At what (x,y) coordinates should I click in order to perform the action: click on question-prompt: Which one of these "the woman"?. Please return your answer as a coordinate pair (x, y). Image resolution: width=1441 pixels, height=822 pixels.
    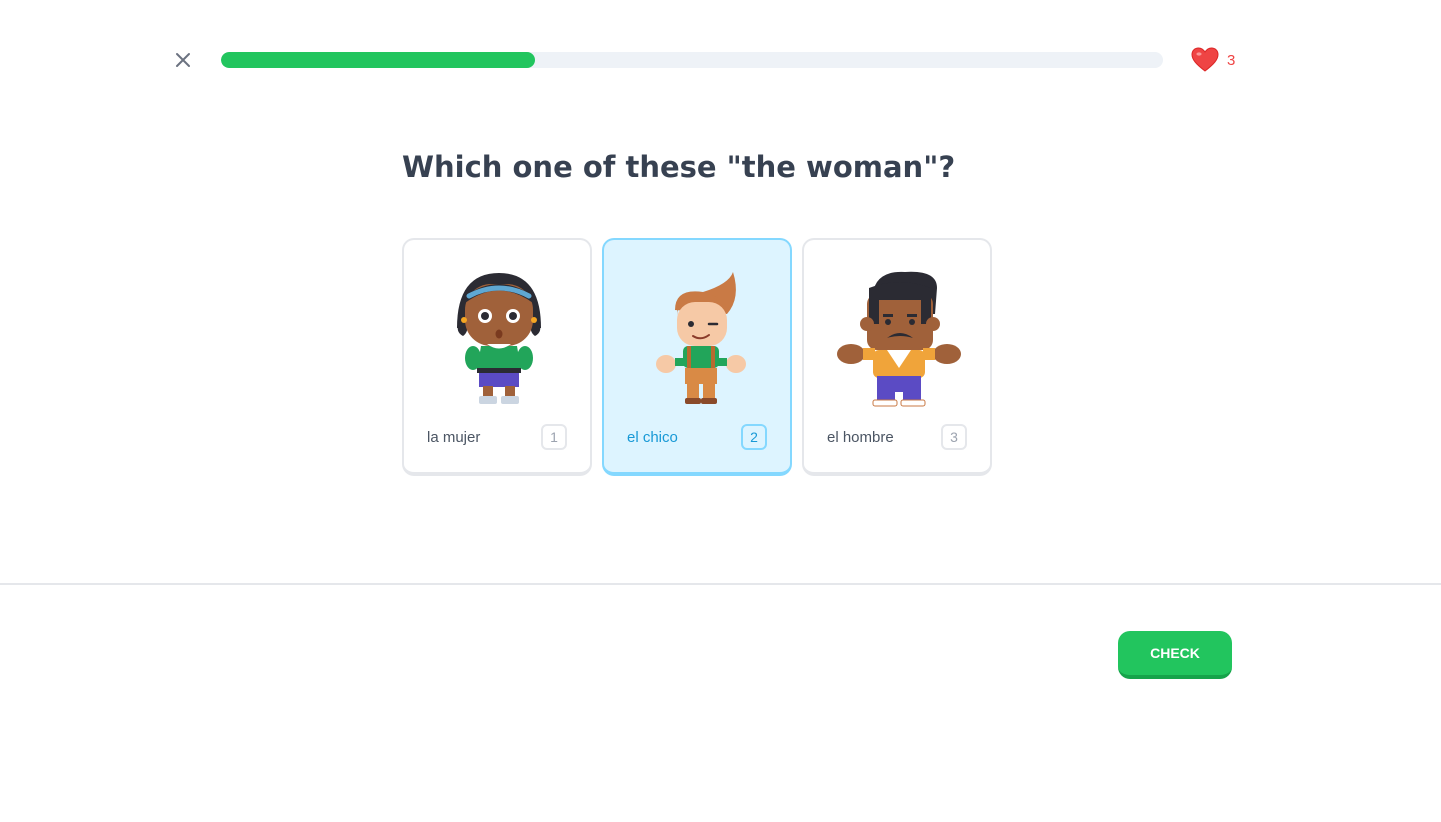
    Looking at the image, I should click on (679, 167).